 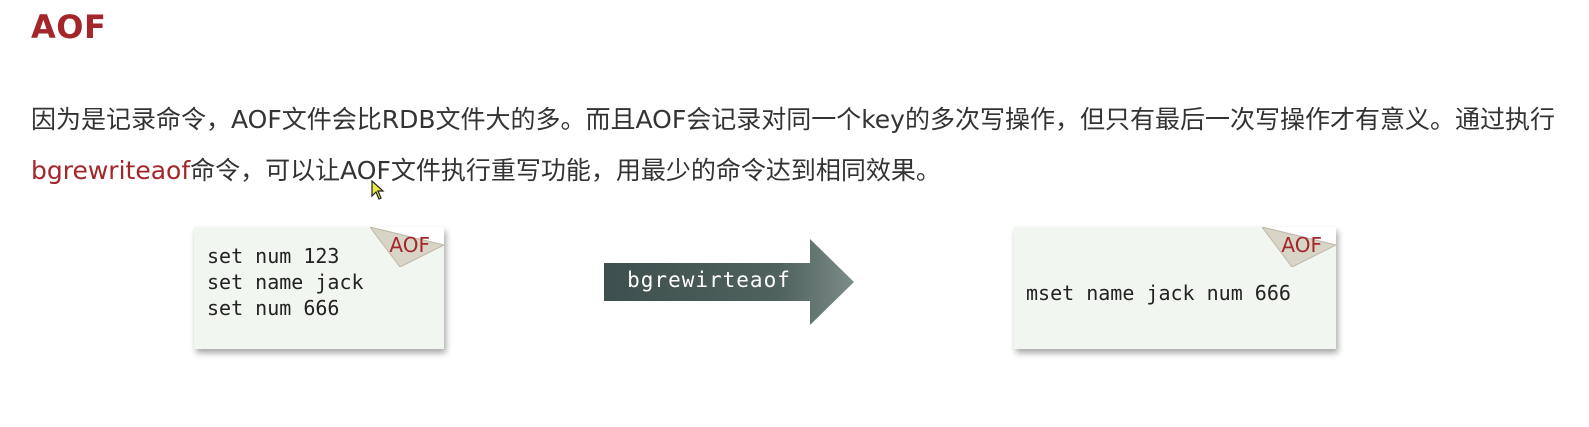 I want to click on paragraph-text-after: 命令，可以让AOF文件执行重写功能，用最少的命令达到相同效果。, so click(x=565, y=170).